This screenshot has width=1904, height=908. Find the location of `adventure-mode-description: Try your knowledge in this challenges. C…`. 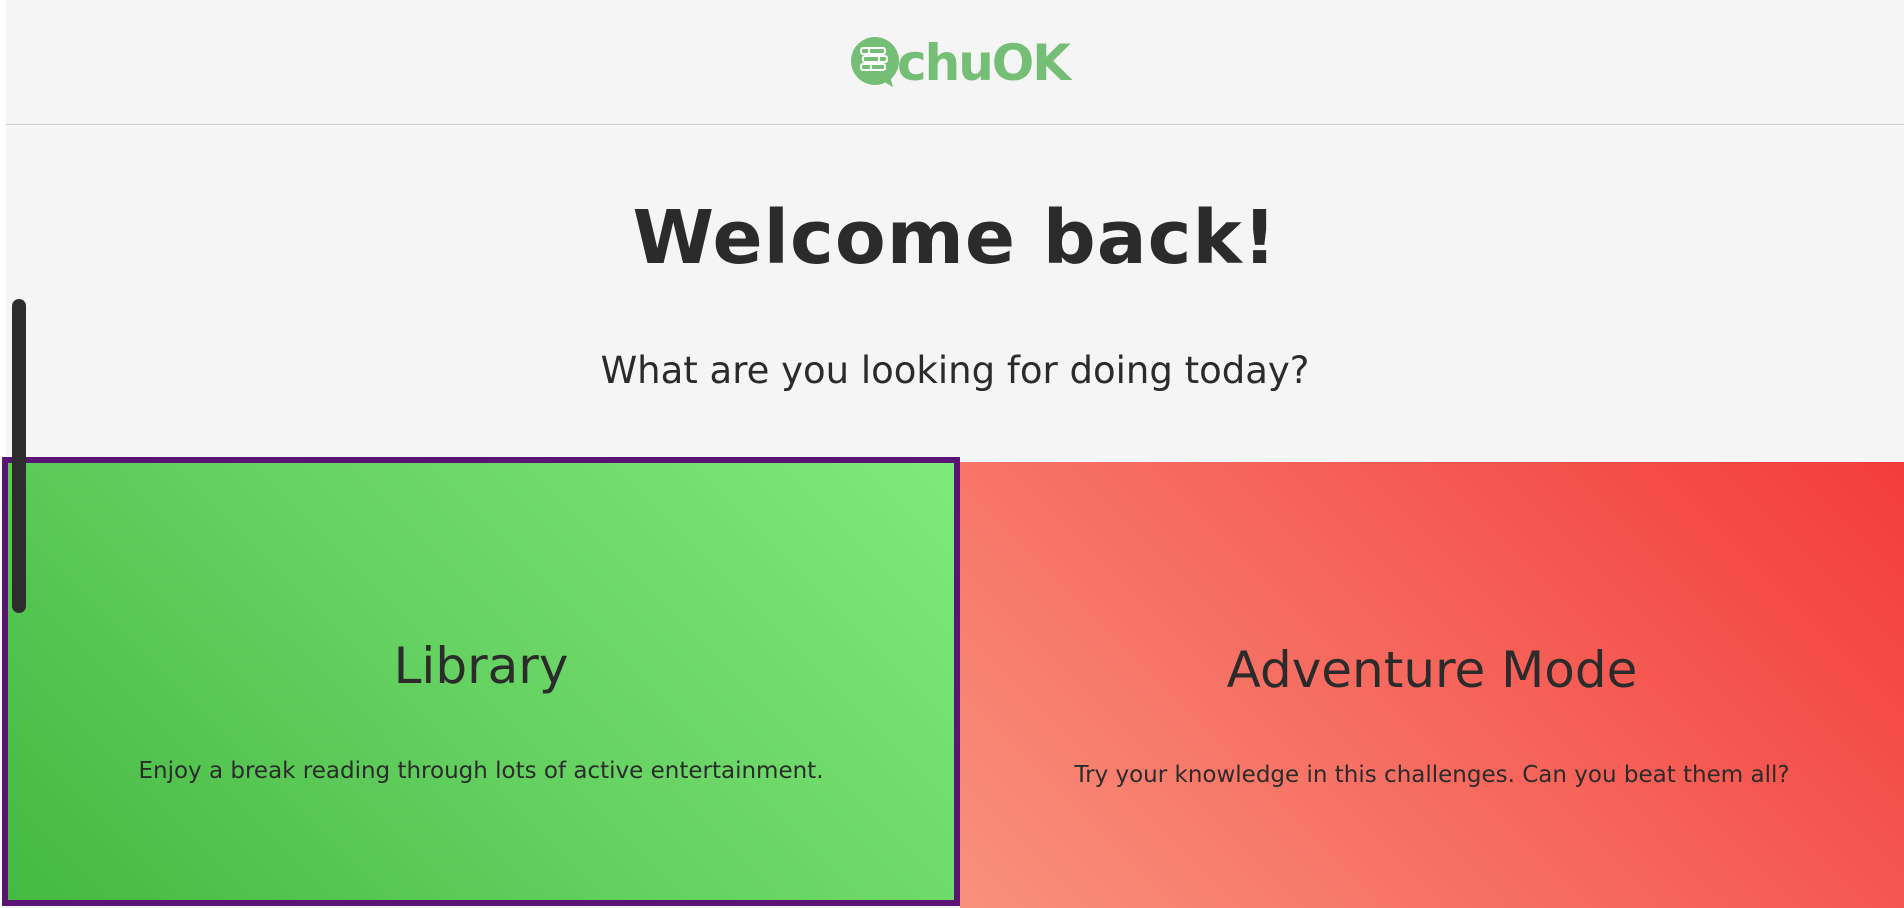

adventure-mode-description: Try your knowledge in this challenges. C… is located at coordinates (1432, 775).